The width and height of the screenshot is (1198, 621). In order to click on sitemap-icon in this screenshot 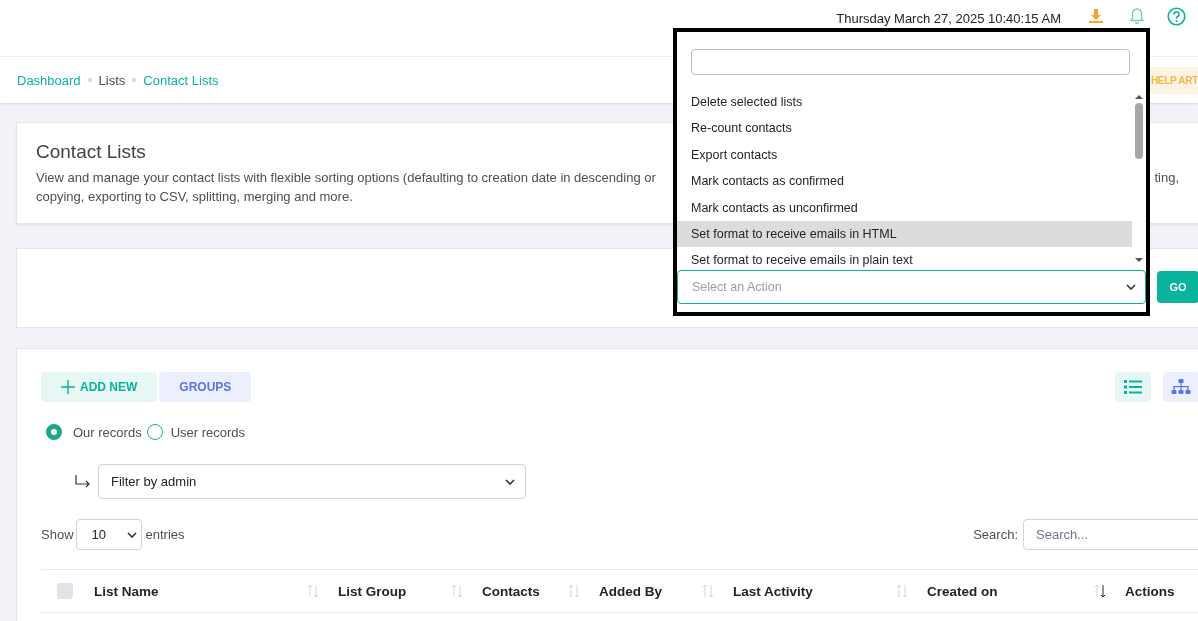, I will do `click(1181, 387)`.